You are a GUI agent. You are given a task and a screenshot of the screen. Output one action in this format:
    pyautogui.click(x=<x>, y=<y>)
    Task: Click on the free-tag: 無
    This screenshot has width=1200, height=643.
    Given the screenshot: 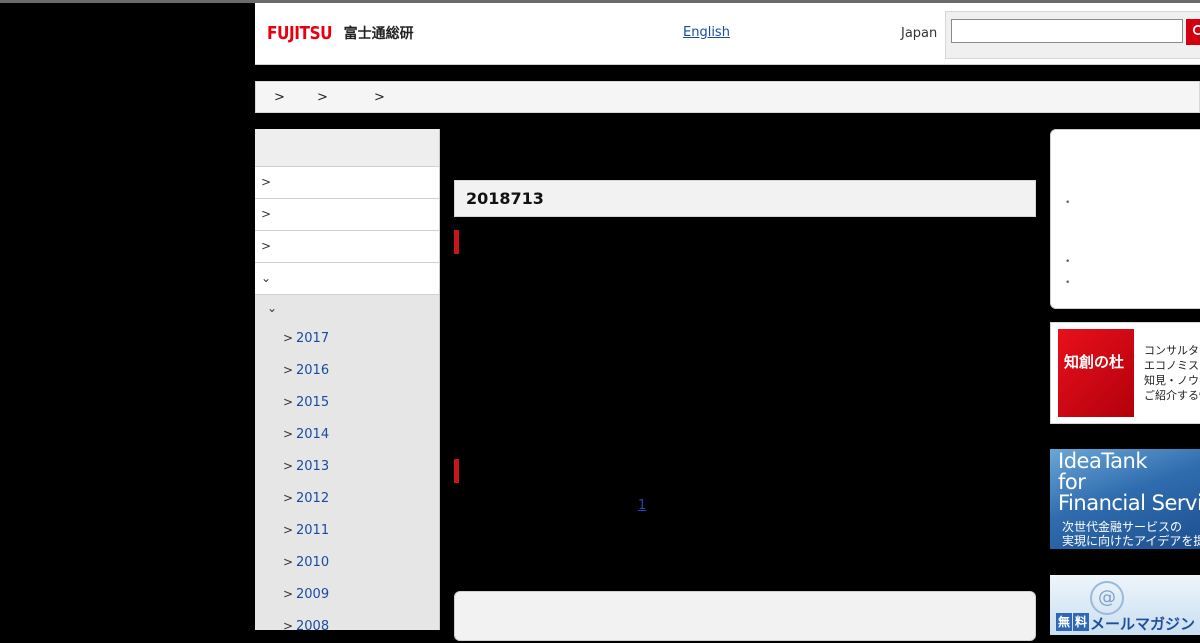 What is the action you would take?
    pyautogui.click(x=1064, y=622)
    